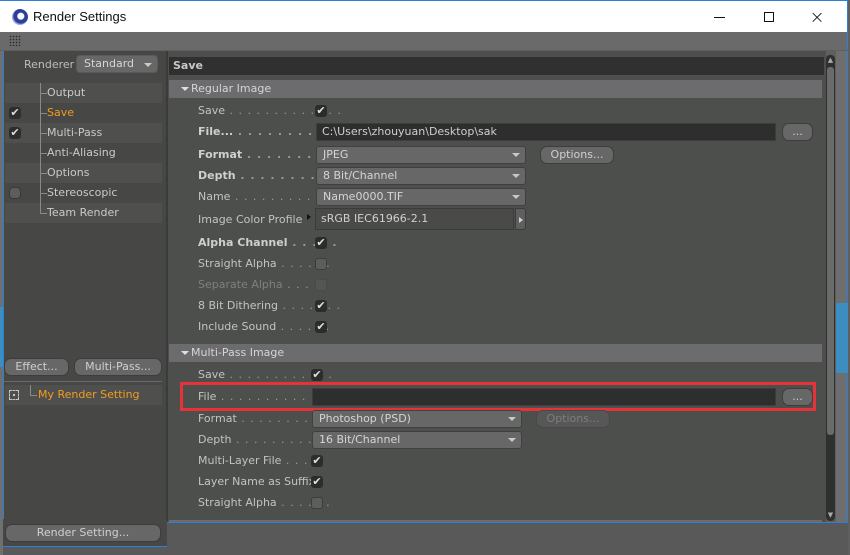 Image resolution: width=850 pixels, height=555 pixels. Describe the element at coordinates (15, 40) in the screenshot. I see `grip-handle-icon` at that location.